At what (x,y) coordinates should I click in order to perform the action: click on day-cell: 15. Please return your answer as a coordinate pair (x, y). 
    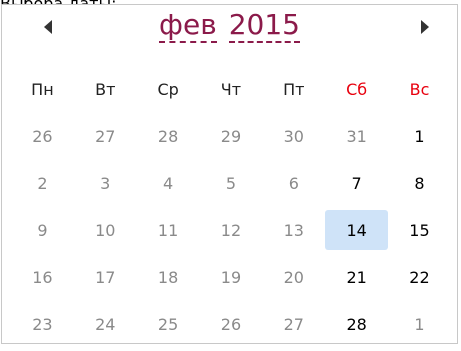
    Looking at the image, I should click on (419, 230).